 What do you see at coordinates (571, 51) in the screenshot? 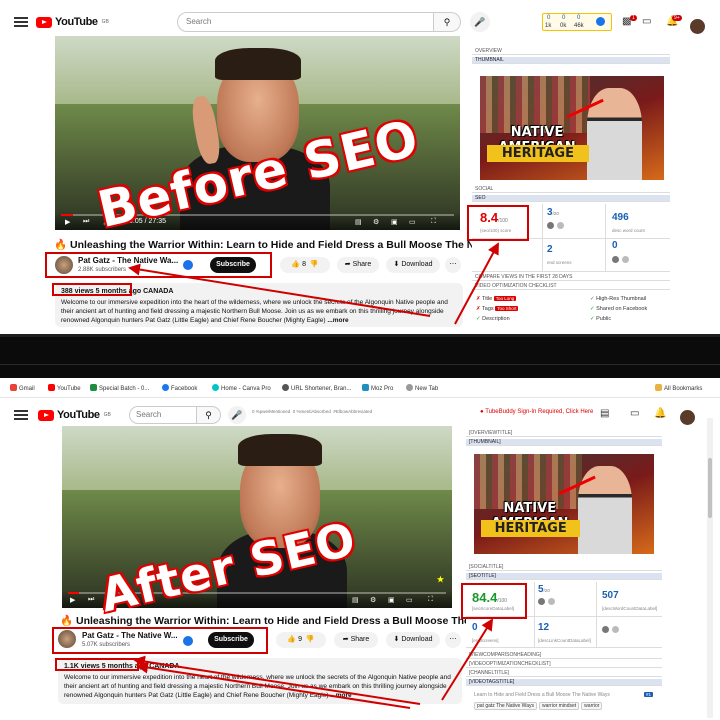
I see `overview-heading: OVERVIEW` at bounding box center [571, 51].